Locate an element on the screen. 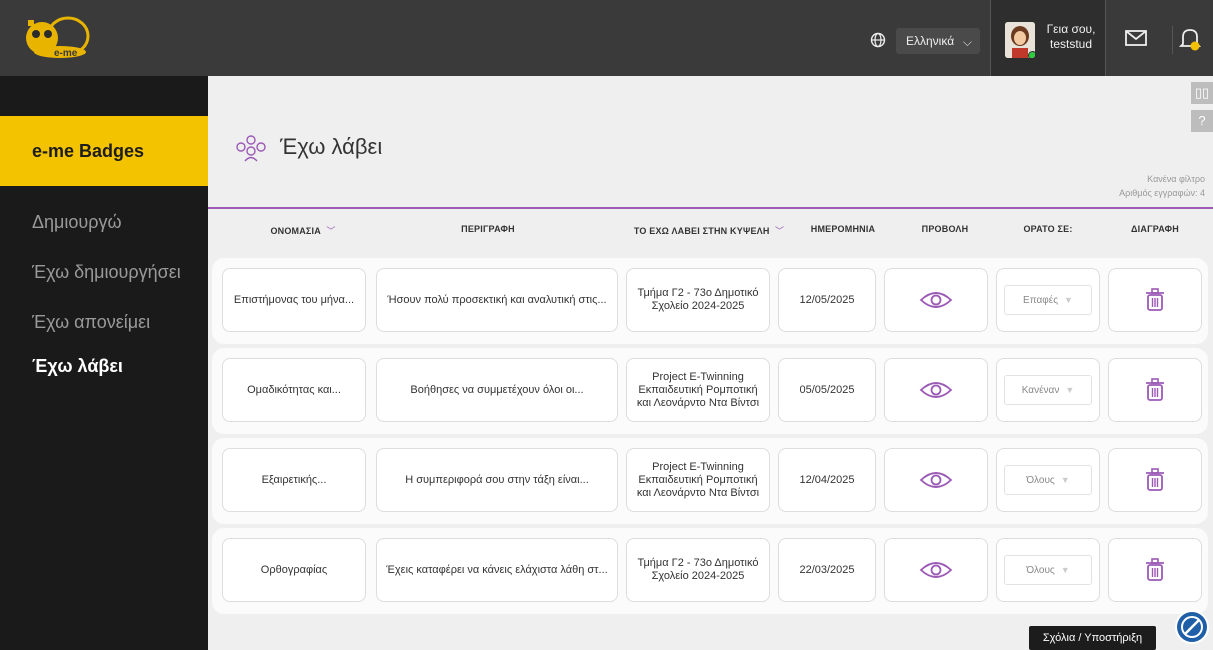  visibility-value: Επαφές is located at coordinates (1041, 300).